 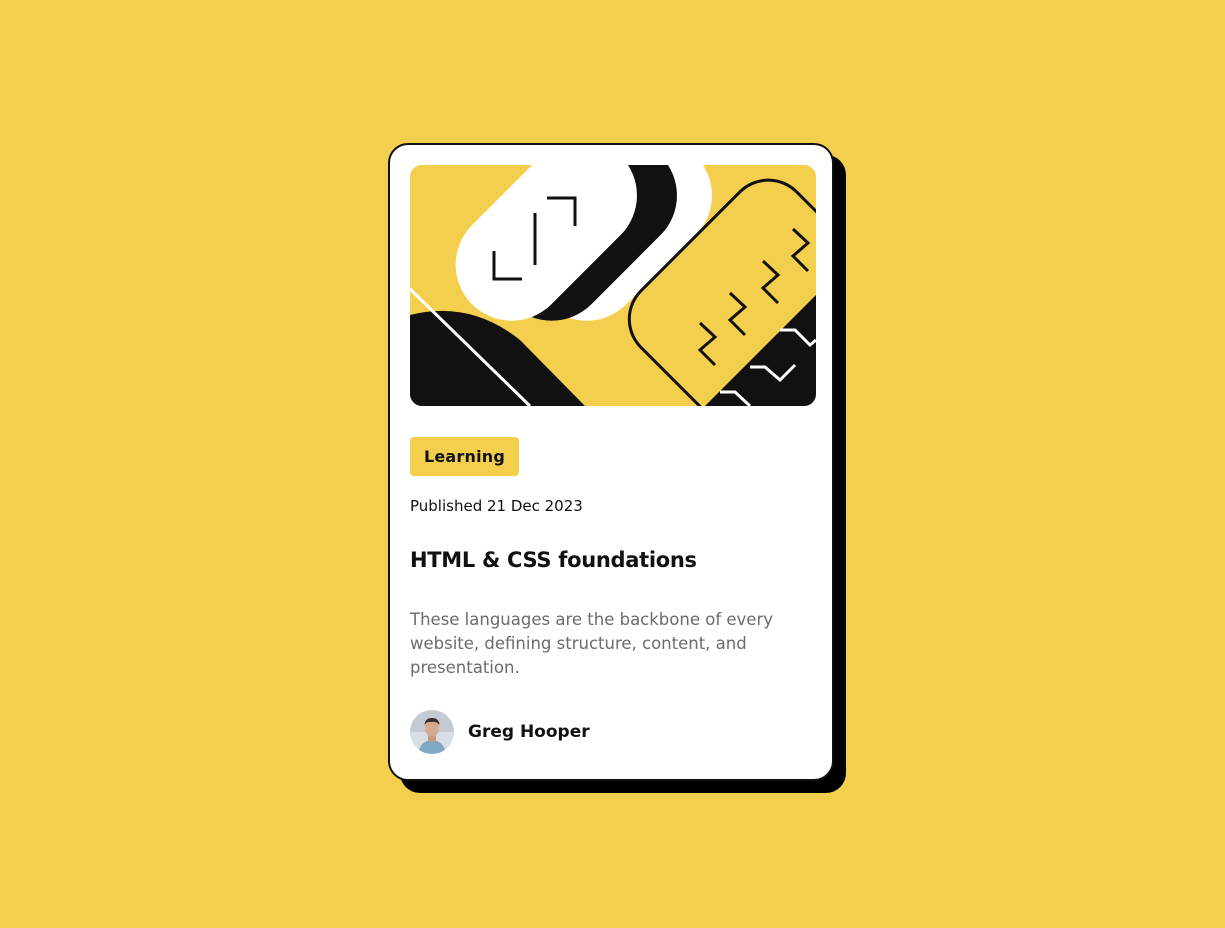 I want to click on card-title: HTML & CSS foundations, so click(x=553, y=560).